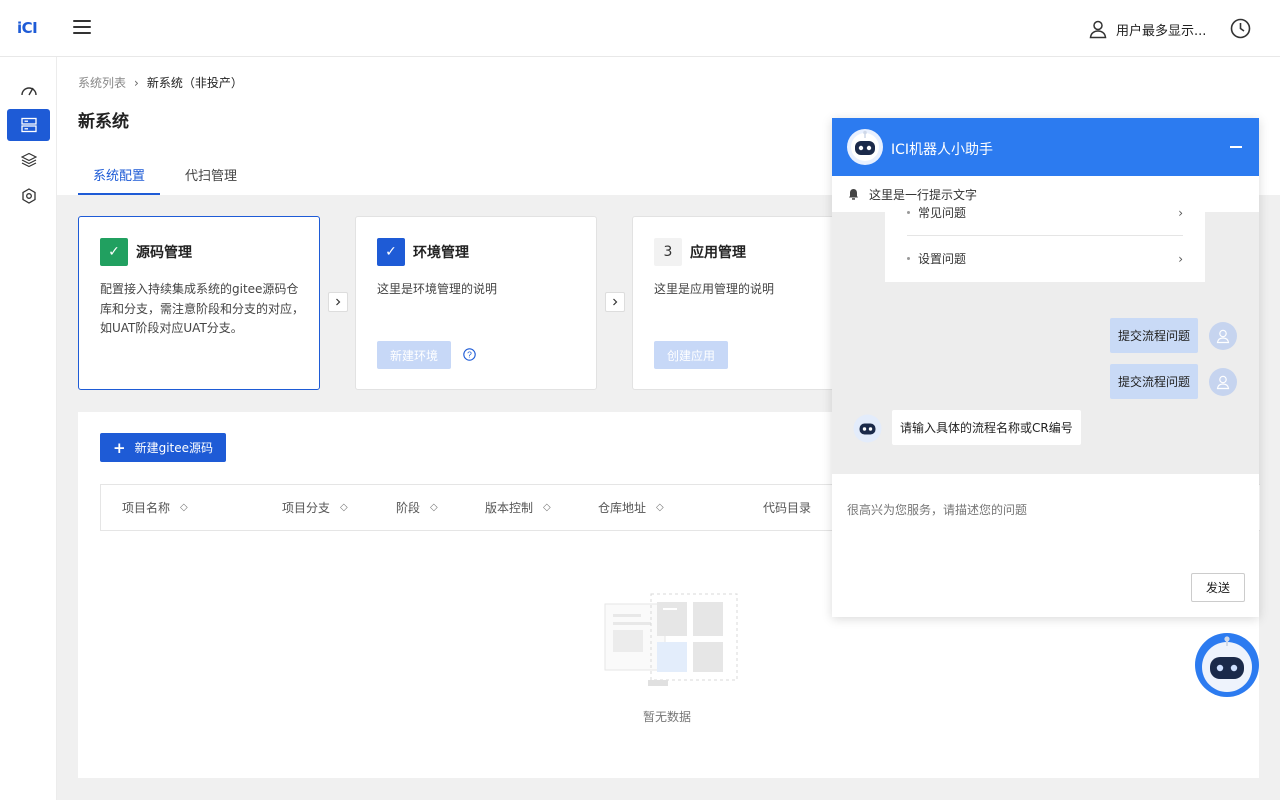 This screenshot has width=1280, height=800. Describe the element at coordinates (631, 507) in the screenshot. I see `column-repo-address: 仓库地址 ◇` at that location.